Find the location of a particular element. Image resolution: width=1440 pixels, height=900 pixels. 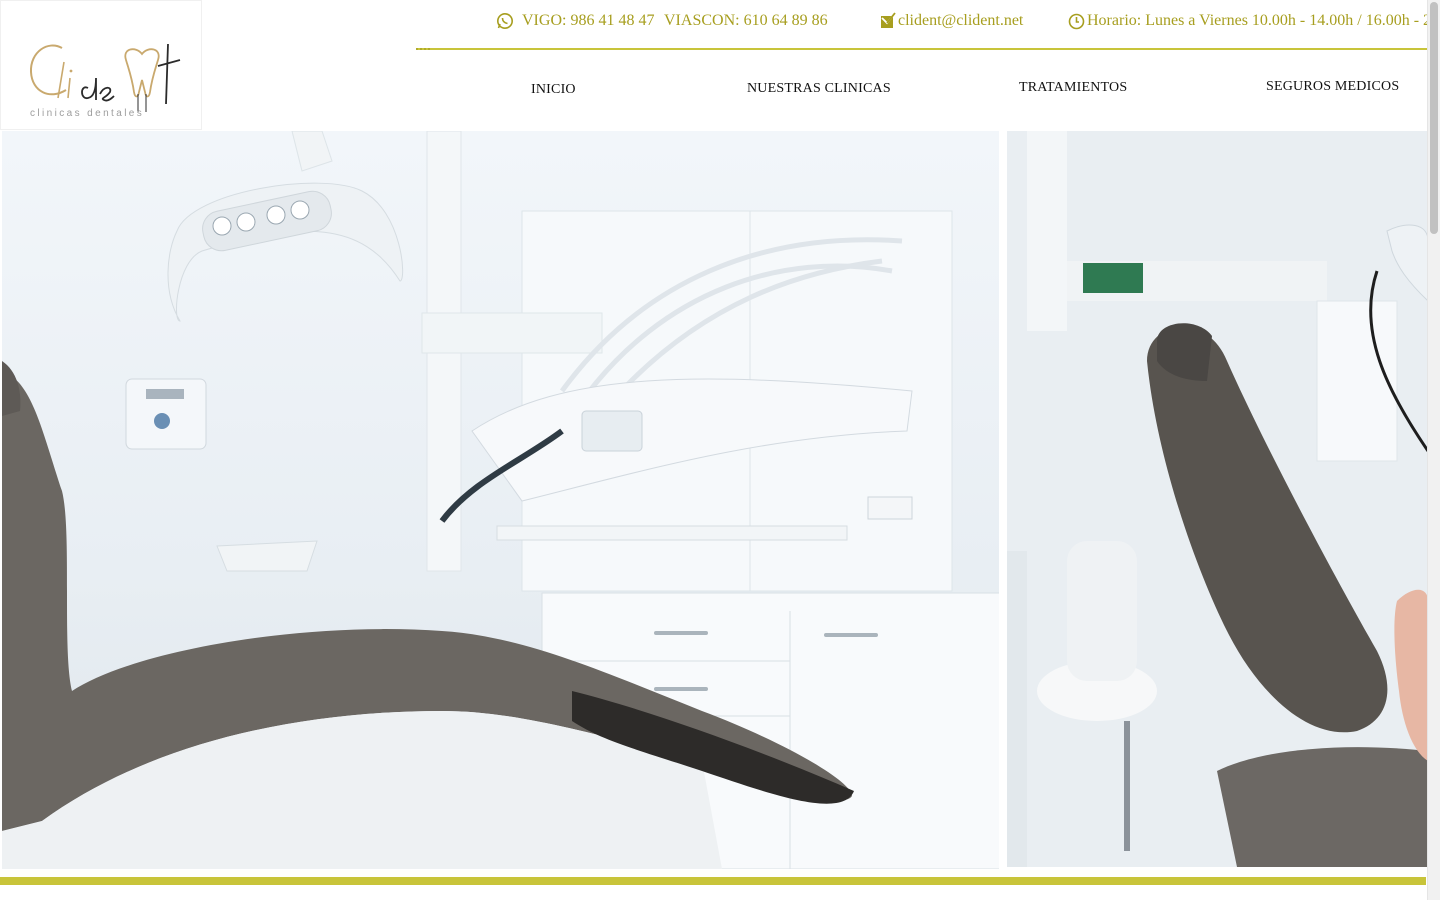

contact-email: clident@clident.net is located at coordinates (951, 21).